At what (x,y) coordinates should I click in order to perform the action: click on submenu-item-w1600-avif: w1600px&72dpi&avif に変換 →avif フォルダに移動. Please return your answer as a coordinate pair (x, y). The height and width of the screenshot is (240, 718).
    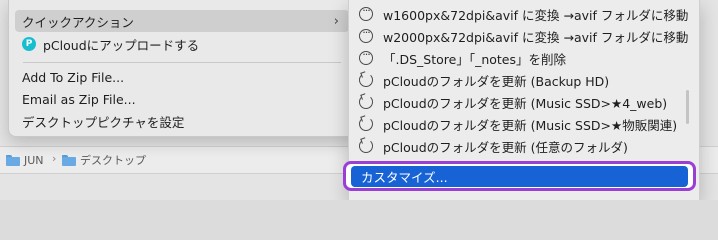
    Looking at the image, I should click on (524, 14).